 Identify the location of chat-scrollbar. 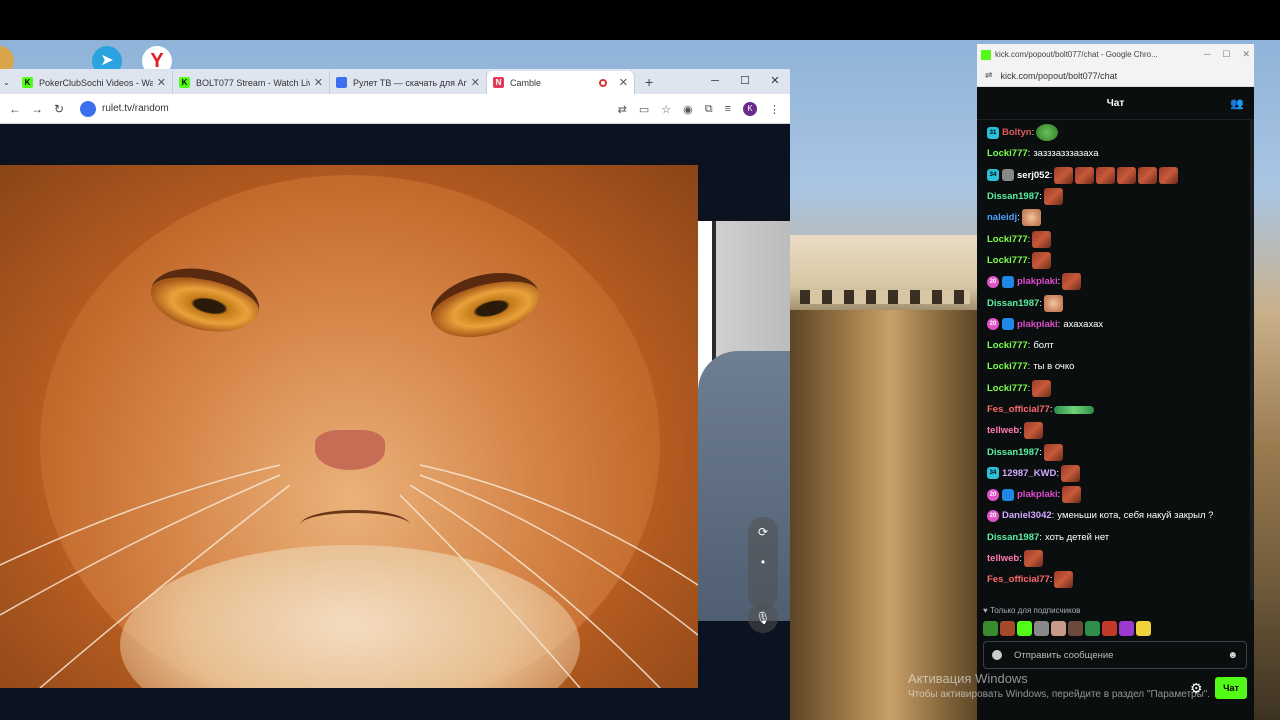
(1252, 360).